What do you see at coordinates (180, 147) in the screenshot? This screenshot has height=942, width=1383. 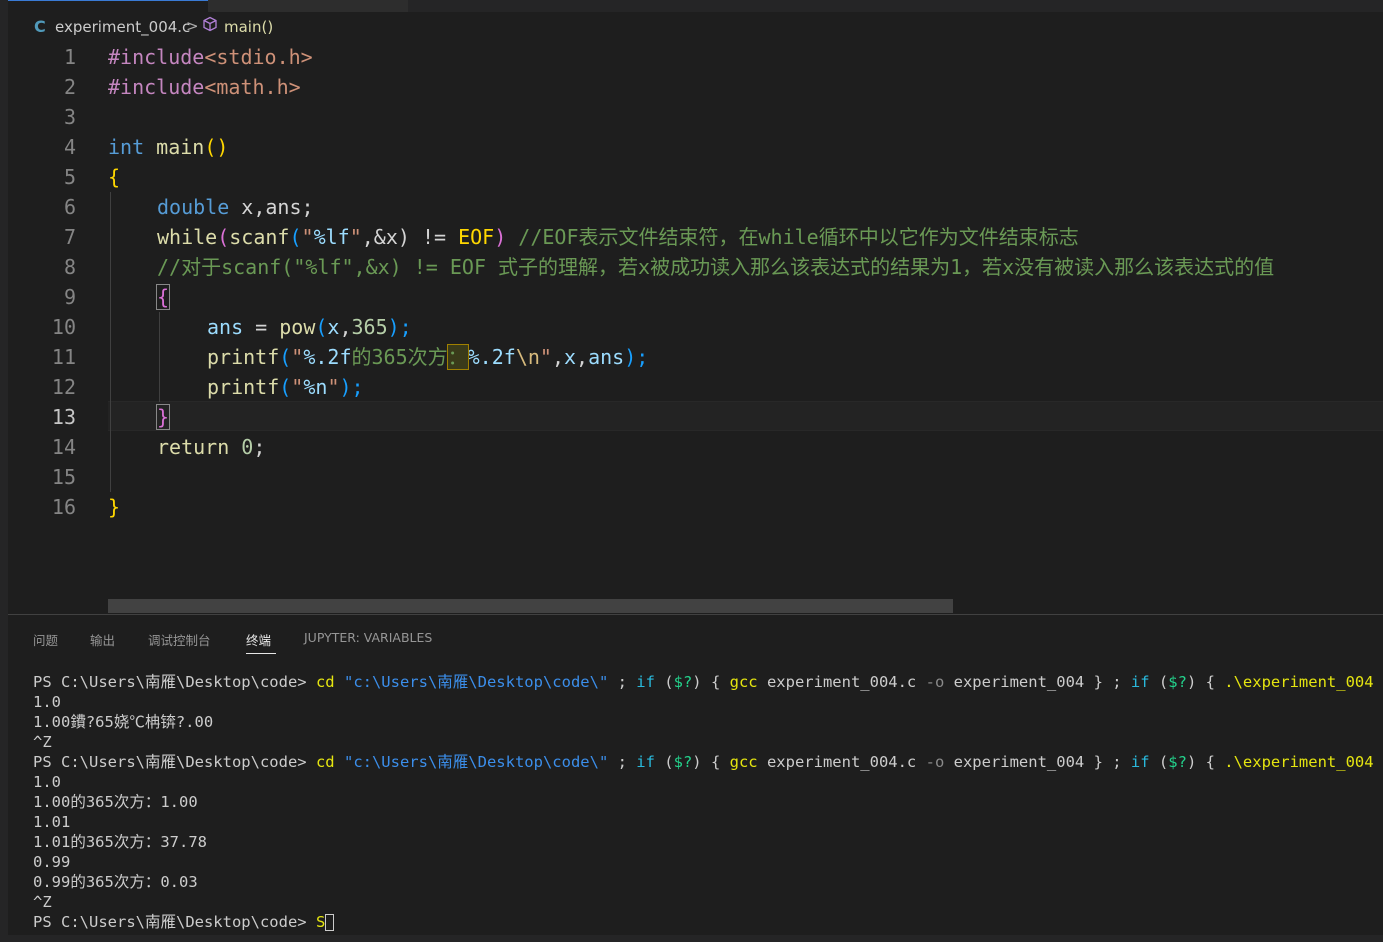 I see `token-function: main` at bounding box center [180, 147].